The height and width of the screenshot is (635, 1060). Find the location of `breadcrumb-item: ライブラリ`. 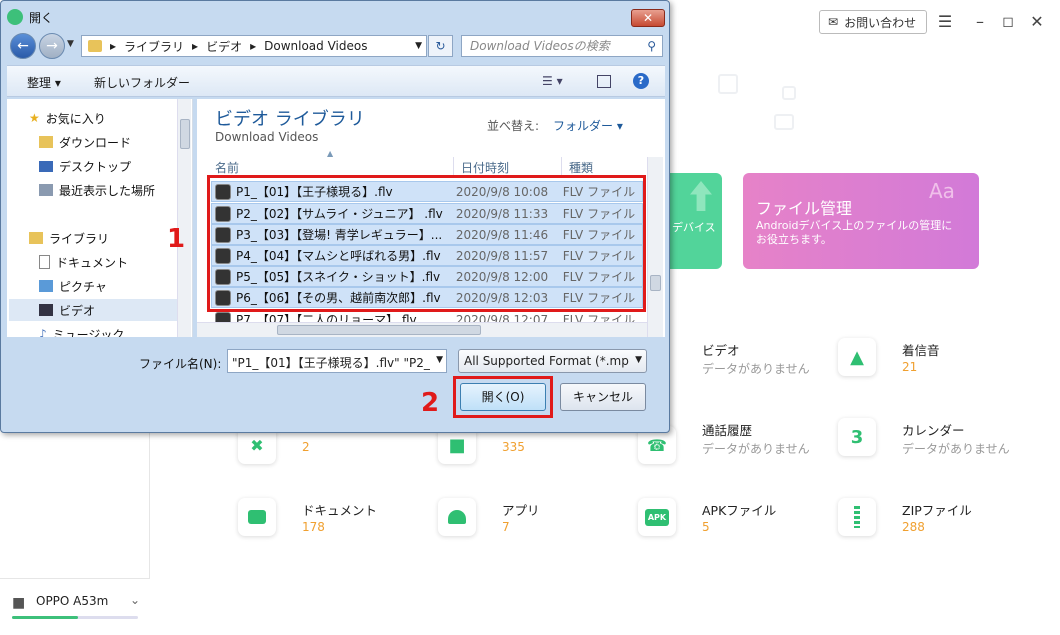

breadcrumb-item: ライブラリ is located at coordinates (154, 46).